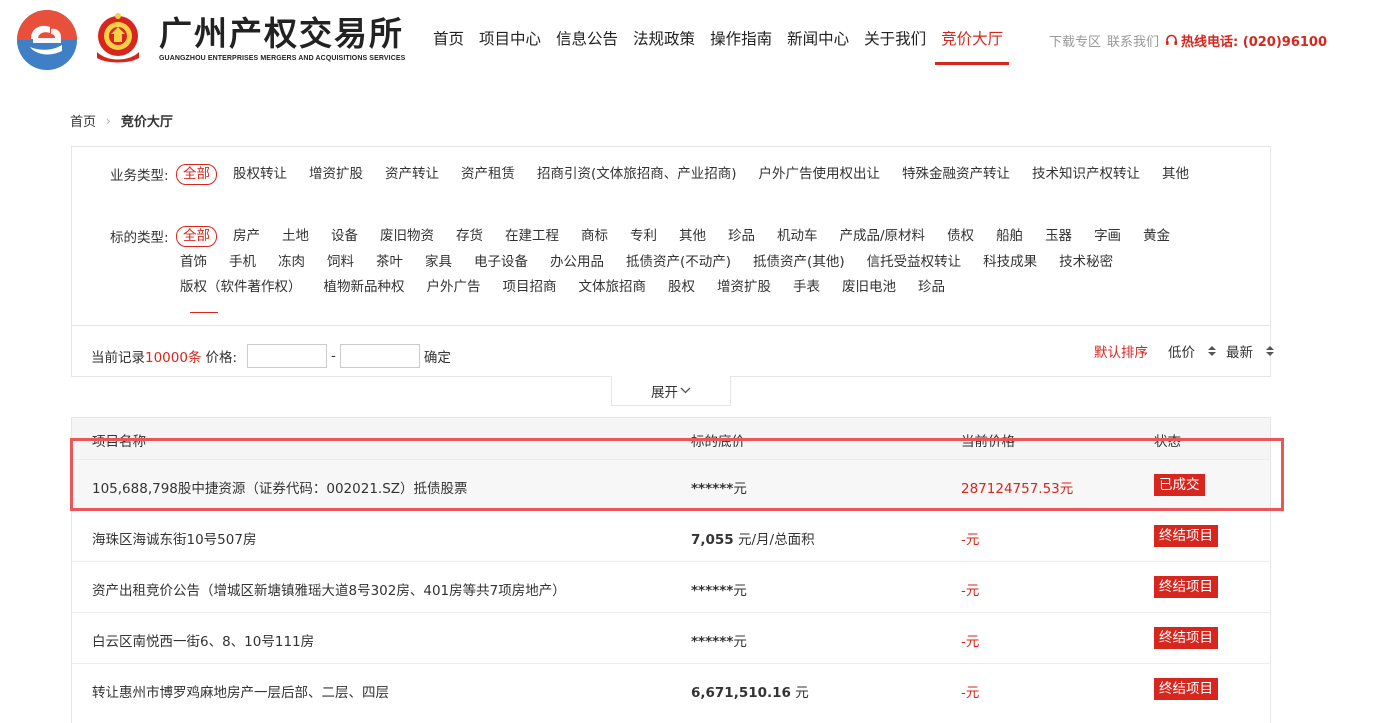 The height and width of the screenshot is (723, 1373). Describe the element at coordinates (685, 390) in the screenshot. I see `chevron-down-icon` at that location.